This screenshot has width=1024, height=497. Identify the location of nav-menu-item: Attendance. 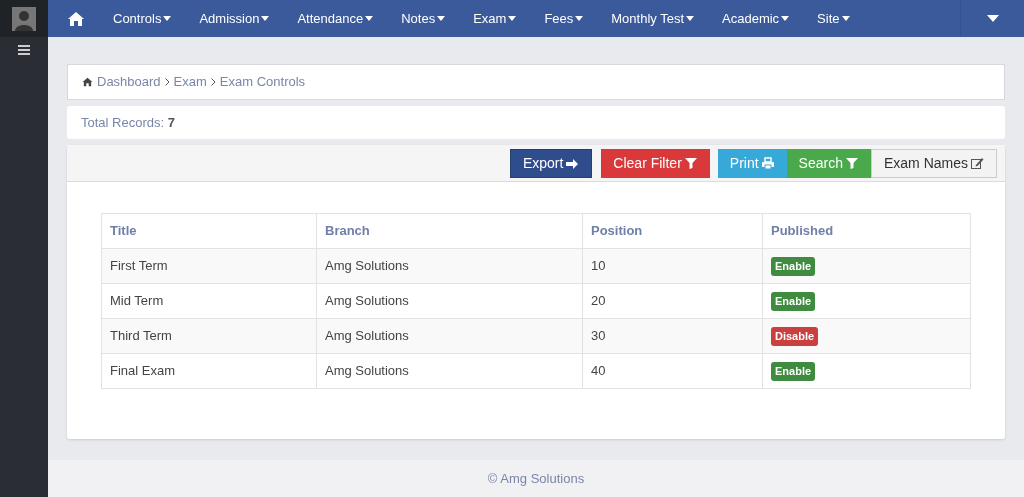
(335, 18).